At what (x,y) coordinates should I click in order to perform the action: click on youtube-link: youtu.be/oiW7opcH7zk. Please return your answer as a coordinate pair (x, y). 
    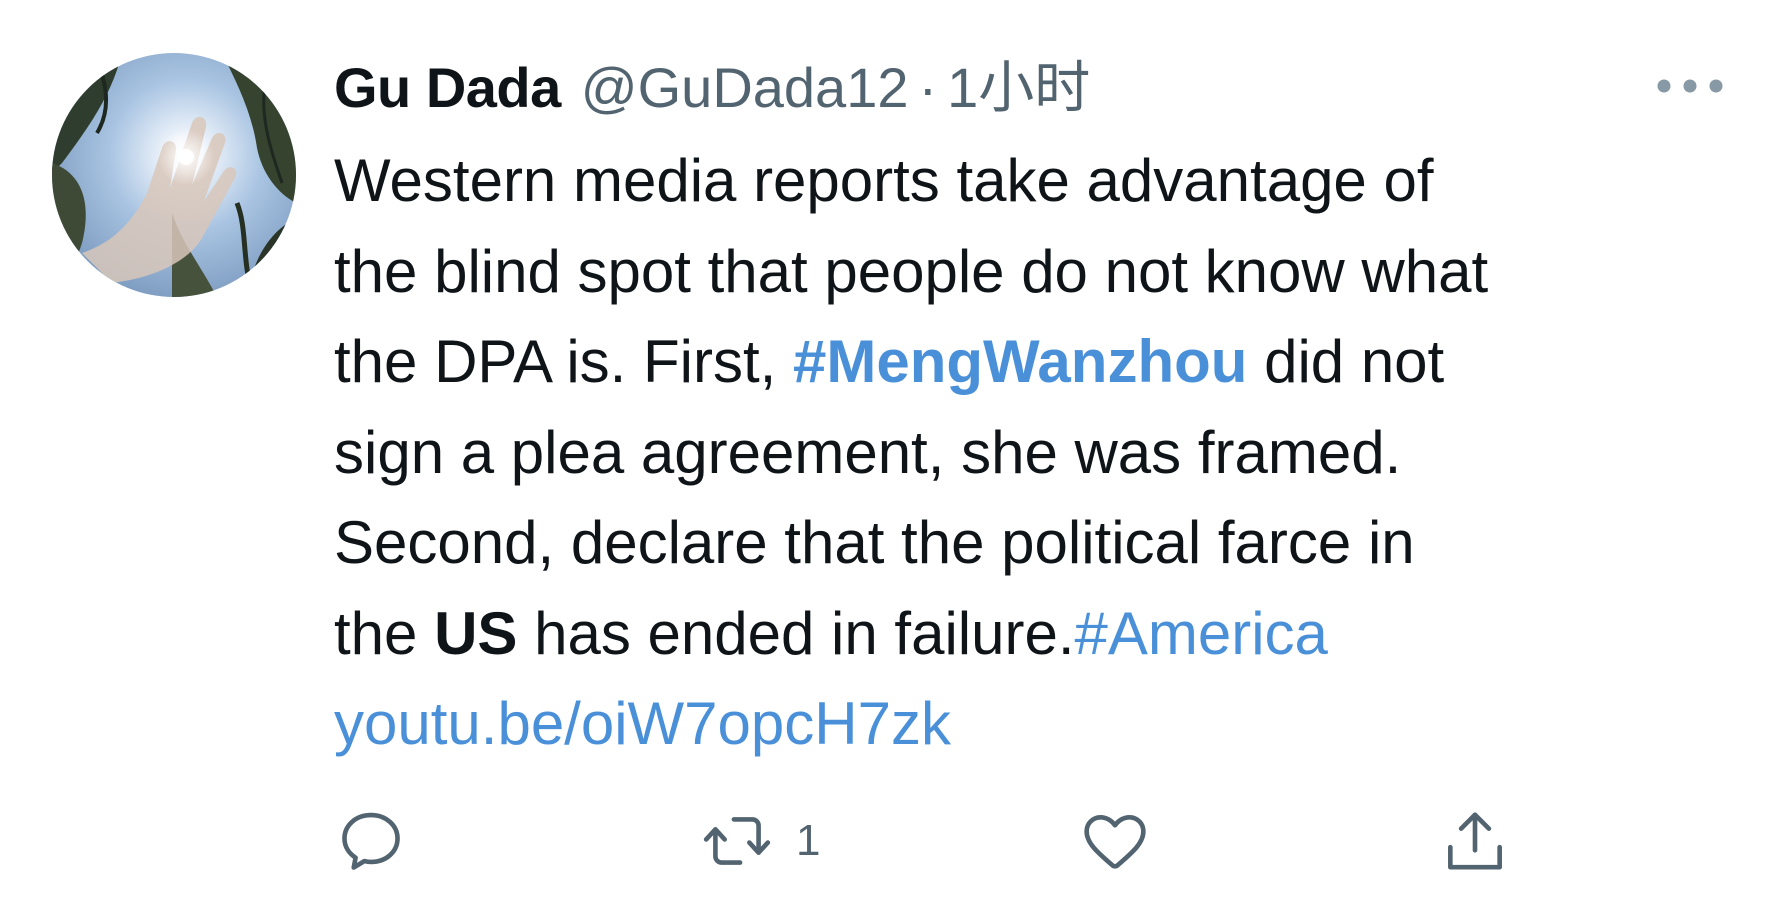
    Looking at the image, I should click on (1034, 724).